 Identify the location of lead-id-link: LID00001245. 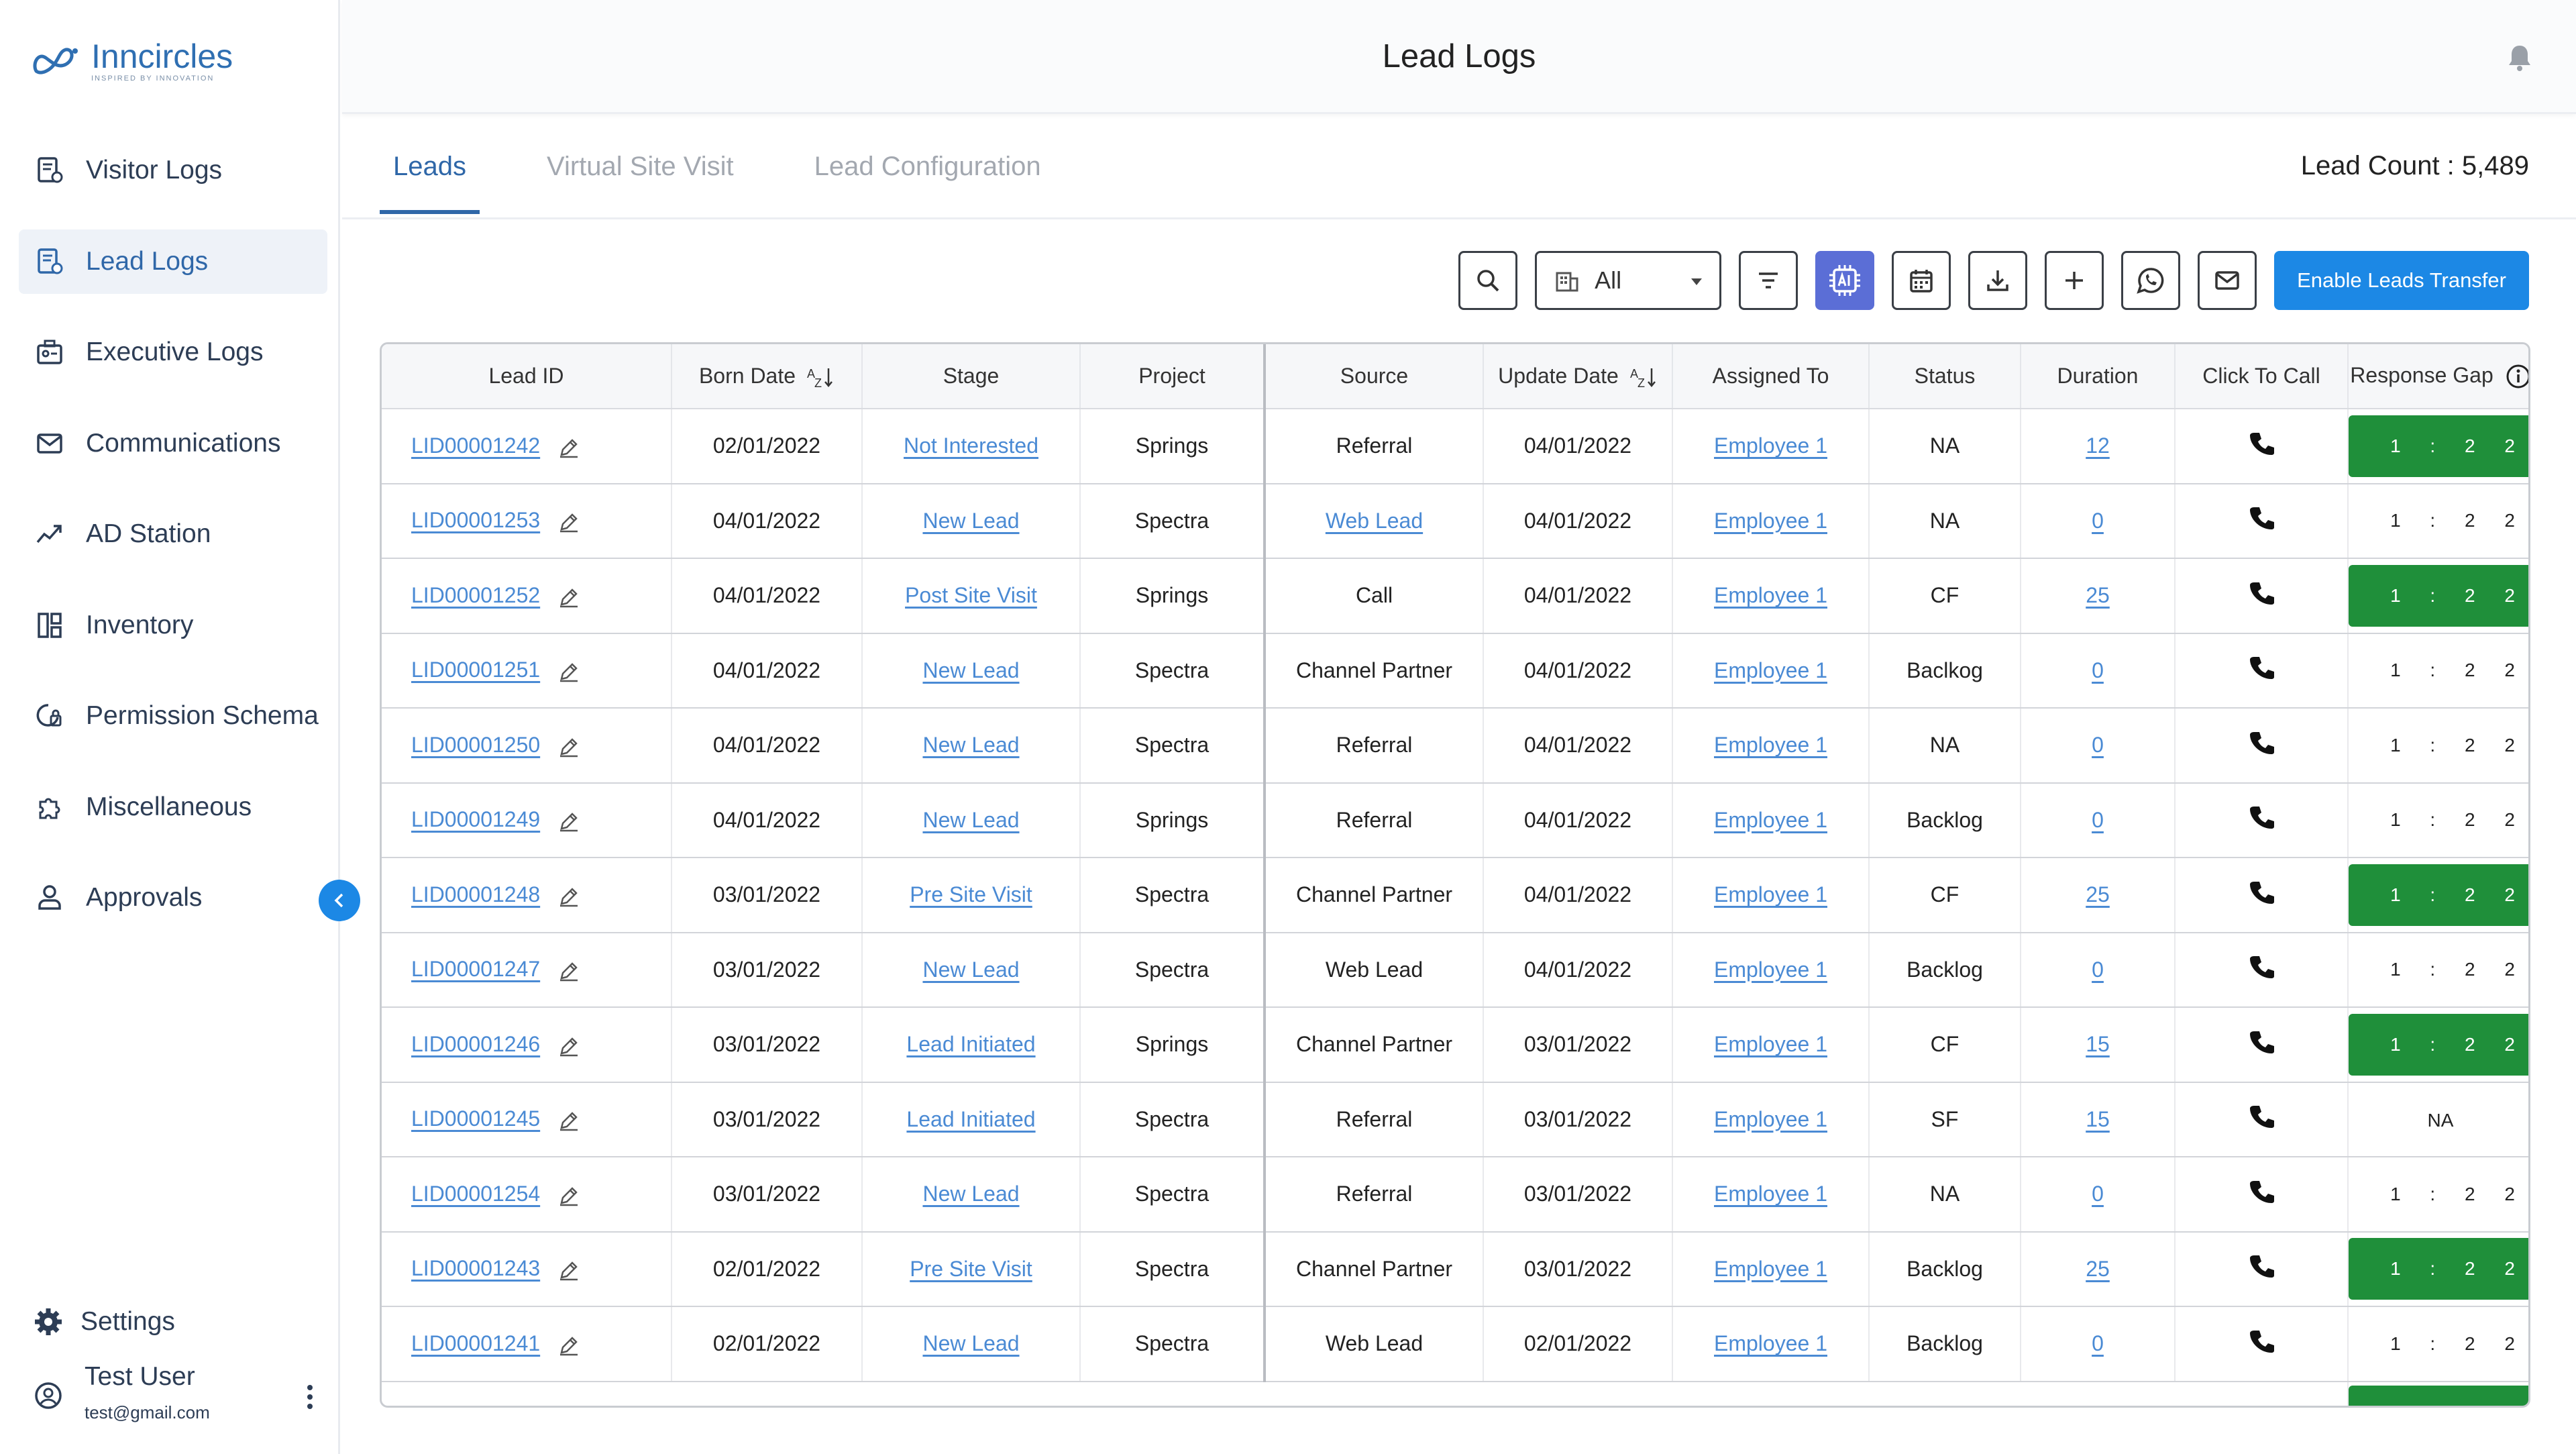
(475, 1119).